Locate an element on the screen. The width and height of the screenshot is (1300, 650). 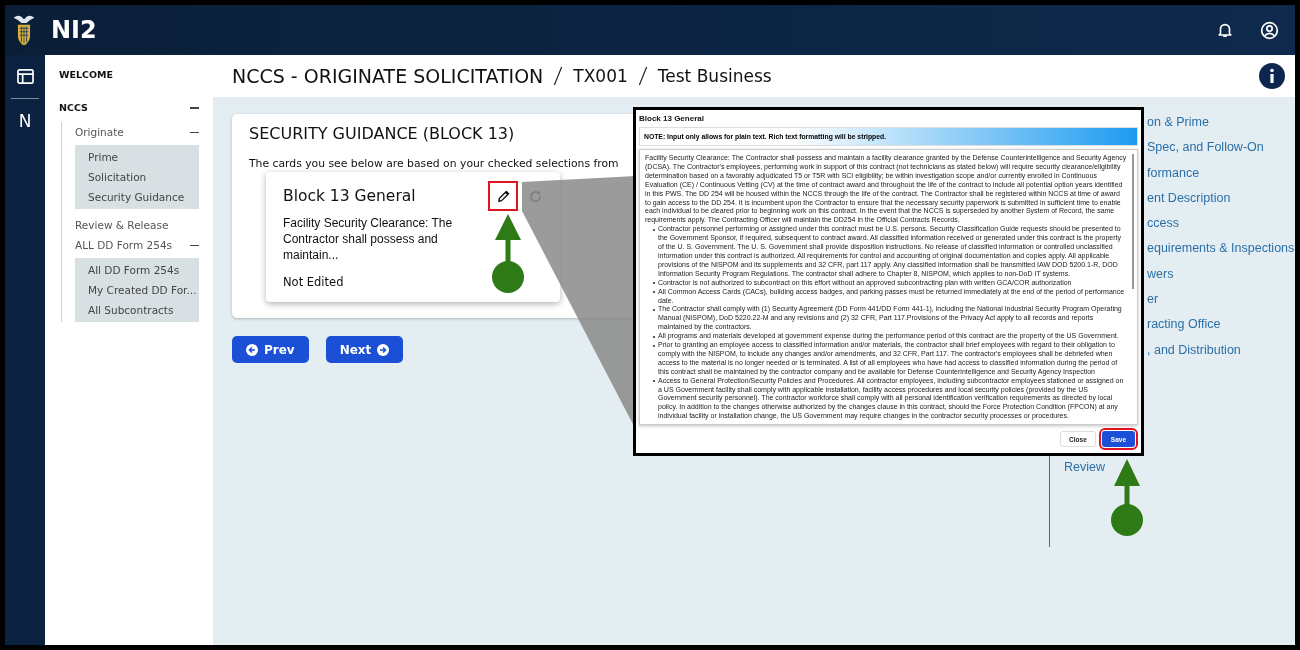
section-title: SECURITY GUIDANCE (BLOCK 13) is located at coordinates (382, 133).